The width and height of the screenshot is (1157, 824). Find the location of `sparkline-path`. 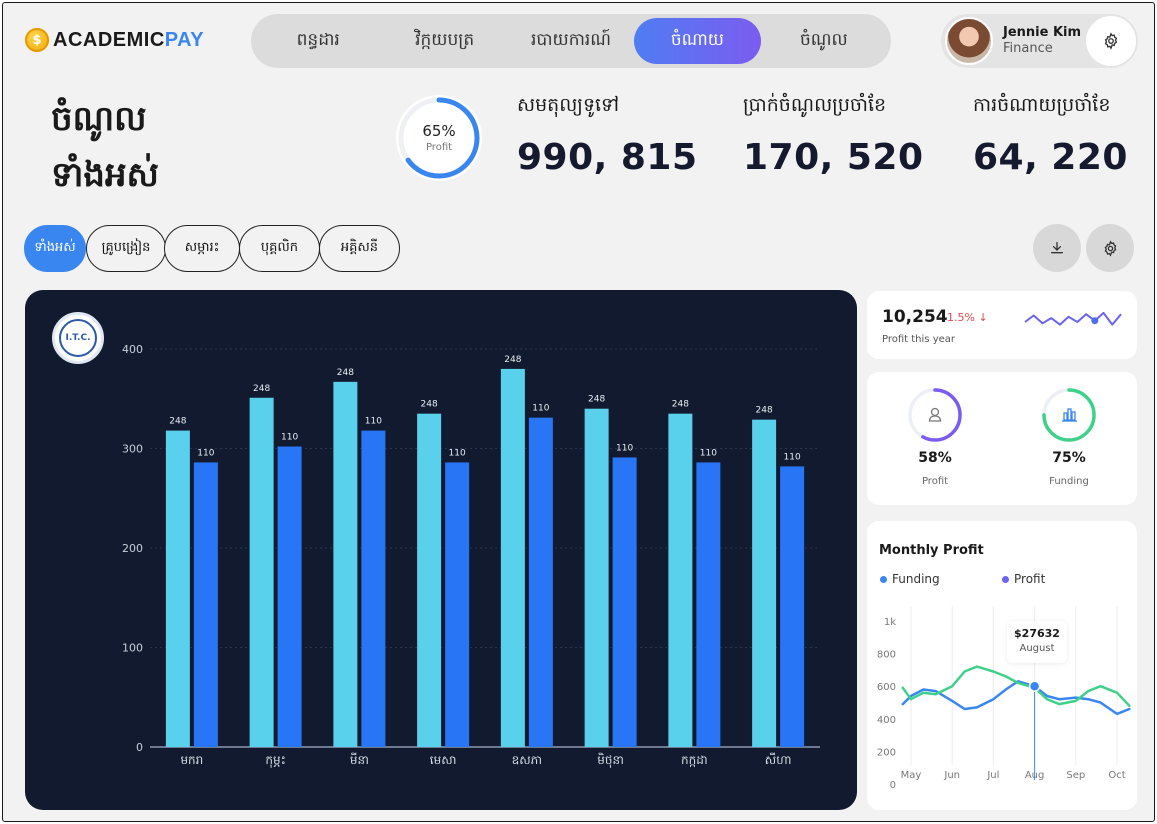

sparkline-path is located at coordinates (1073, 318).